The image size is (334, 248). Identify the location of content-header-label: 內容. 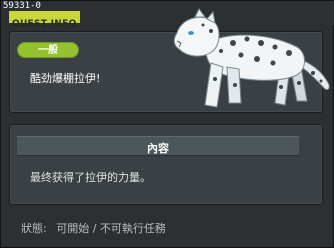
(158, 148).